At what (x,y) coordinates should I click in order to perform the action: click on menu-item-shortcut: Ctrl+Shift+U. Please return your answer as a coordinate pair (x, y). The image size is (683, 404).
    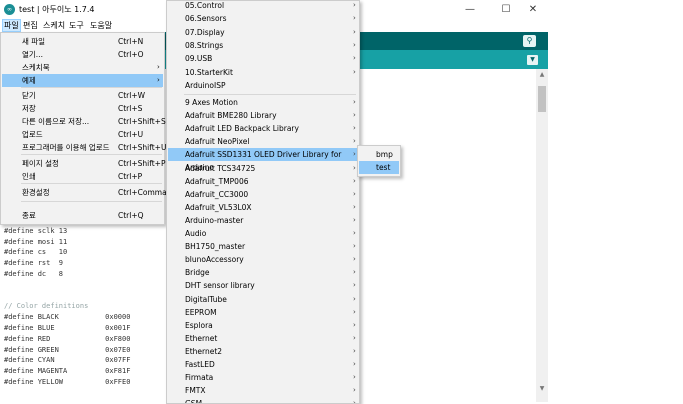
    Looking at the image, I should click on (142, 147).